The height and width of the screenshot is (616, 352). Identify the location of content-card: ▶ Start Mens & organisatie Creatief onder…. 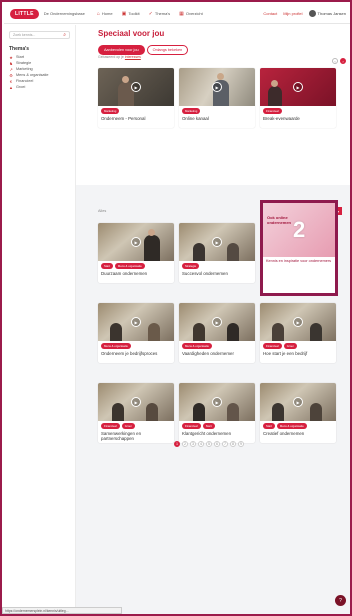
(298, 413).